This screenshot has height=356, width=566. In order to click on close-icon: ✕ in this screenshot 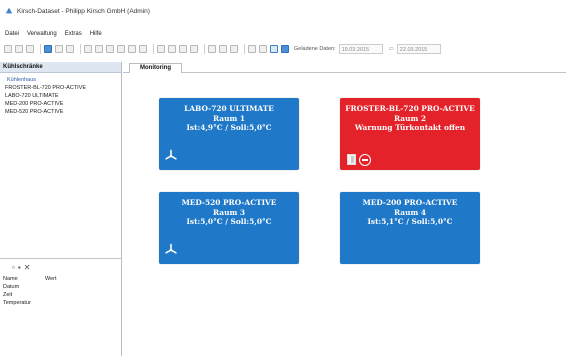, I will do `click(27, 267)`.